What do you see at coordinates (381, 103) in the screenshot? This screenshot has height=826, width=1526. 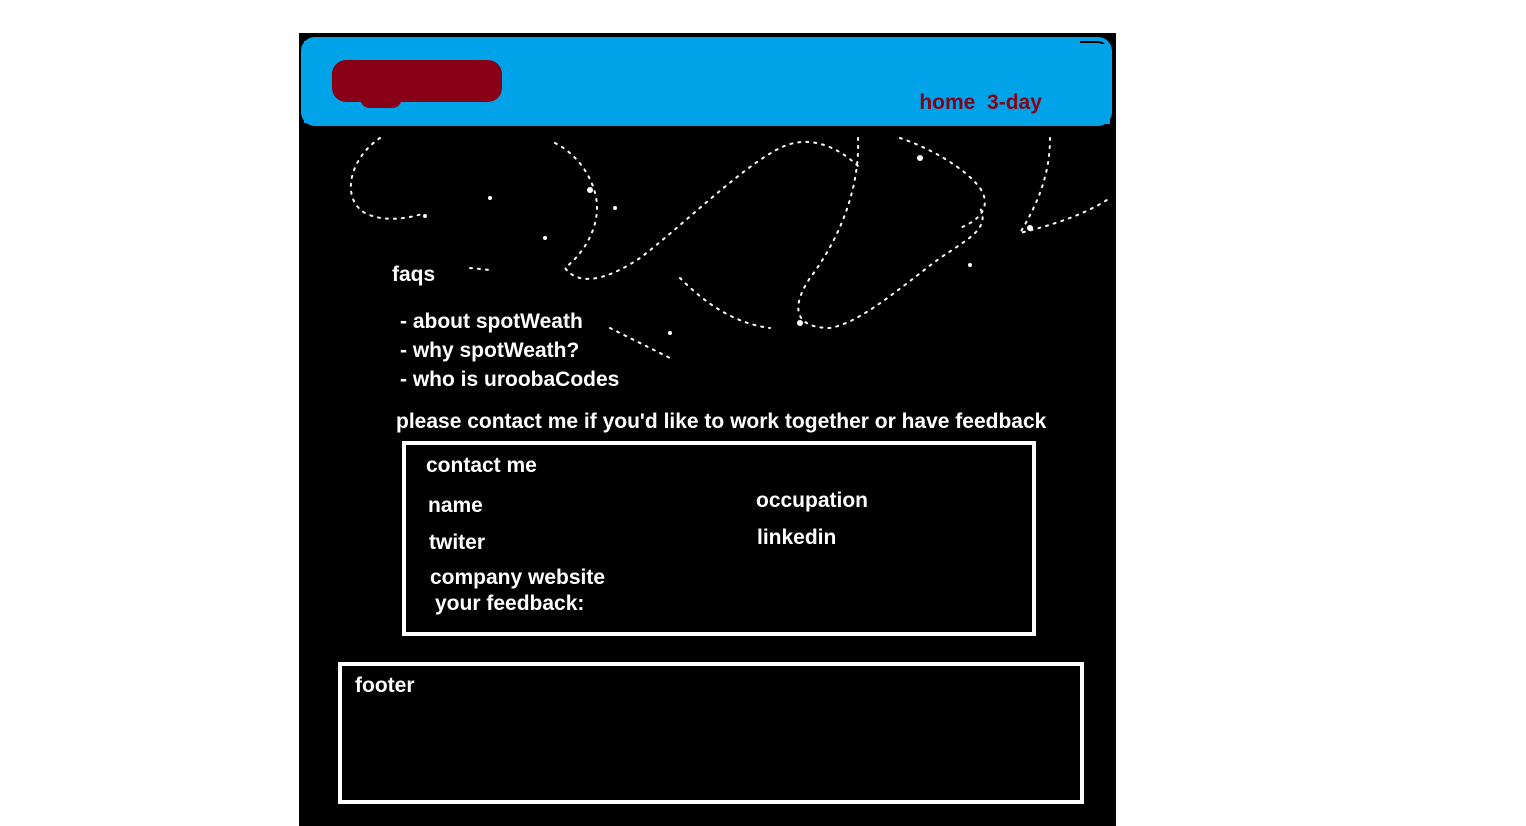 I see `logo-tail` at bounding box center [381, 103].